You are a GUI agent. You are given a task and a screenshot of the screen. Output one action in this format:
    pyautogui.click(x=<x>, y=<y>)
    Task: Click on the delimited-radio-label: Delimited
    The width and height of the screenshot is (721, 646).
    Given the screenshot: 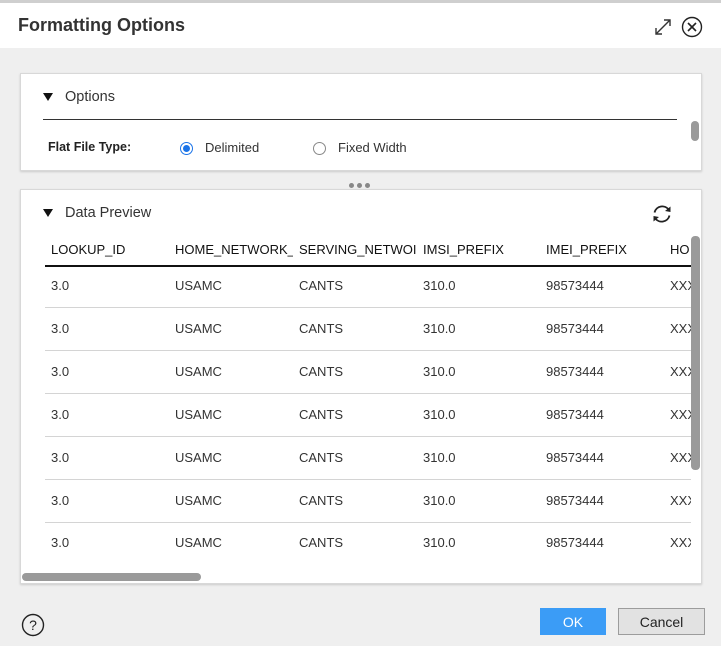 What is the action you would take?
    pyautogui.click(x=232, y=147)
    